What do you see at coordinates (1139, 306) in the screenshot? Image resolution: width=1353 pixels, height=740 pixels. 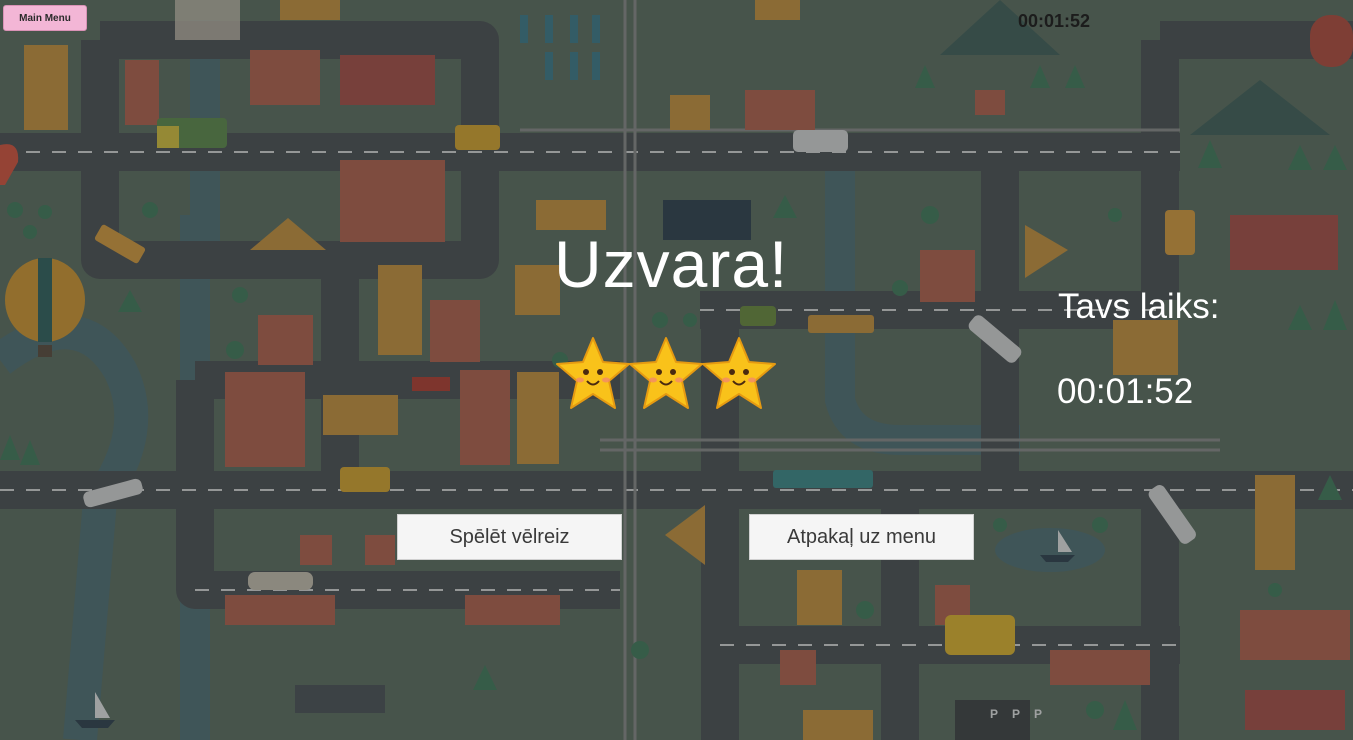 I see `your-time-label: Tavs laiks:` at bounding box center [1139, 306].